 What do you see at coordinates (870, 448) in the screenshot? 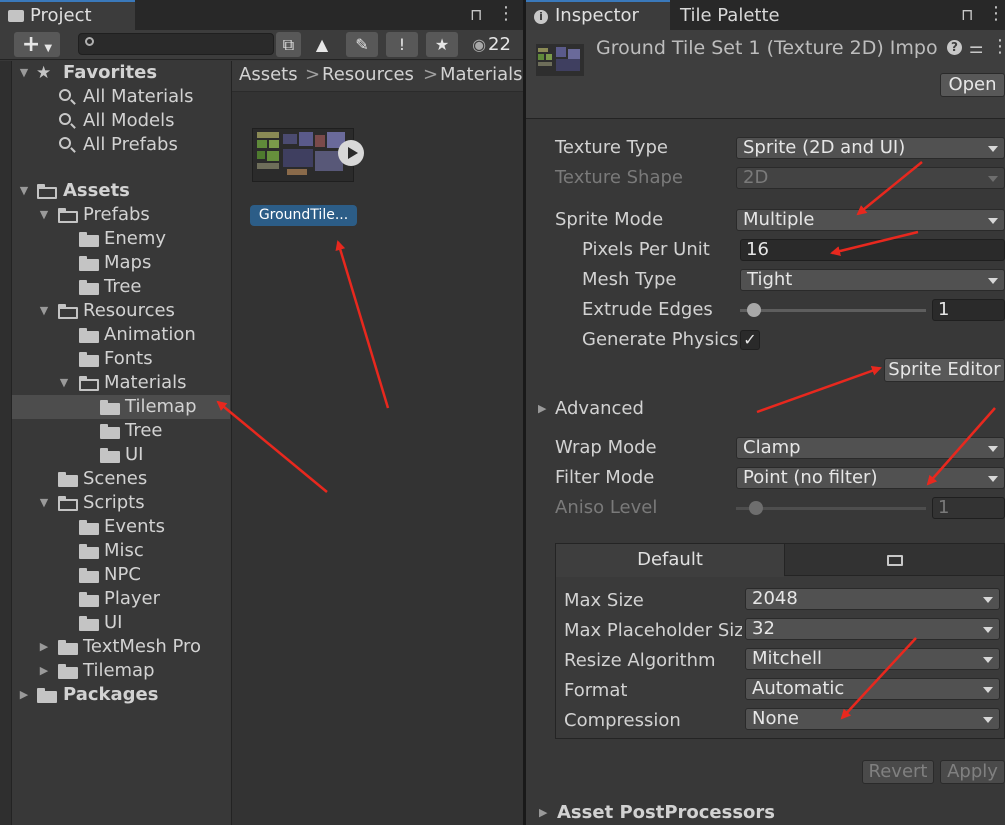
I see `wrap-mode-dropdown: Clamp` at bounding box center [870, 448].